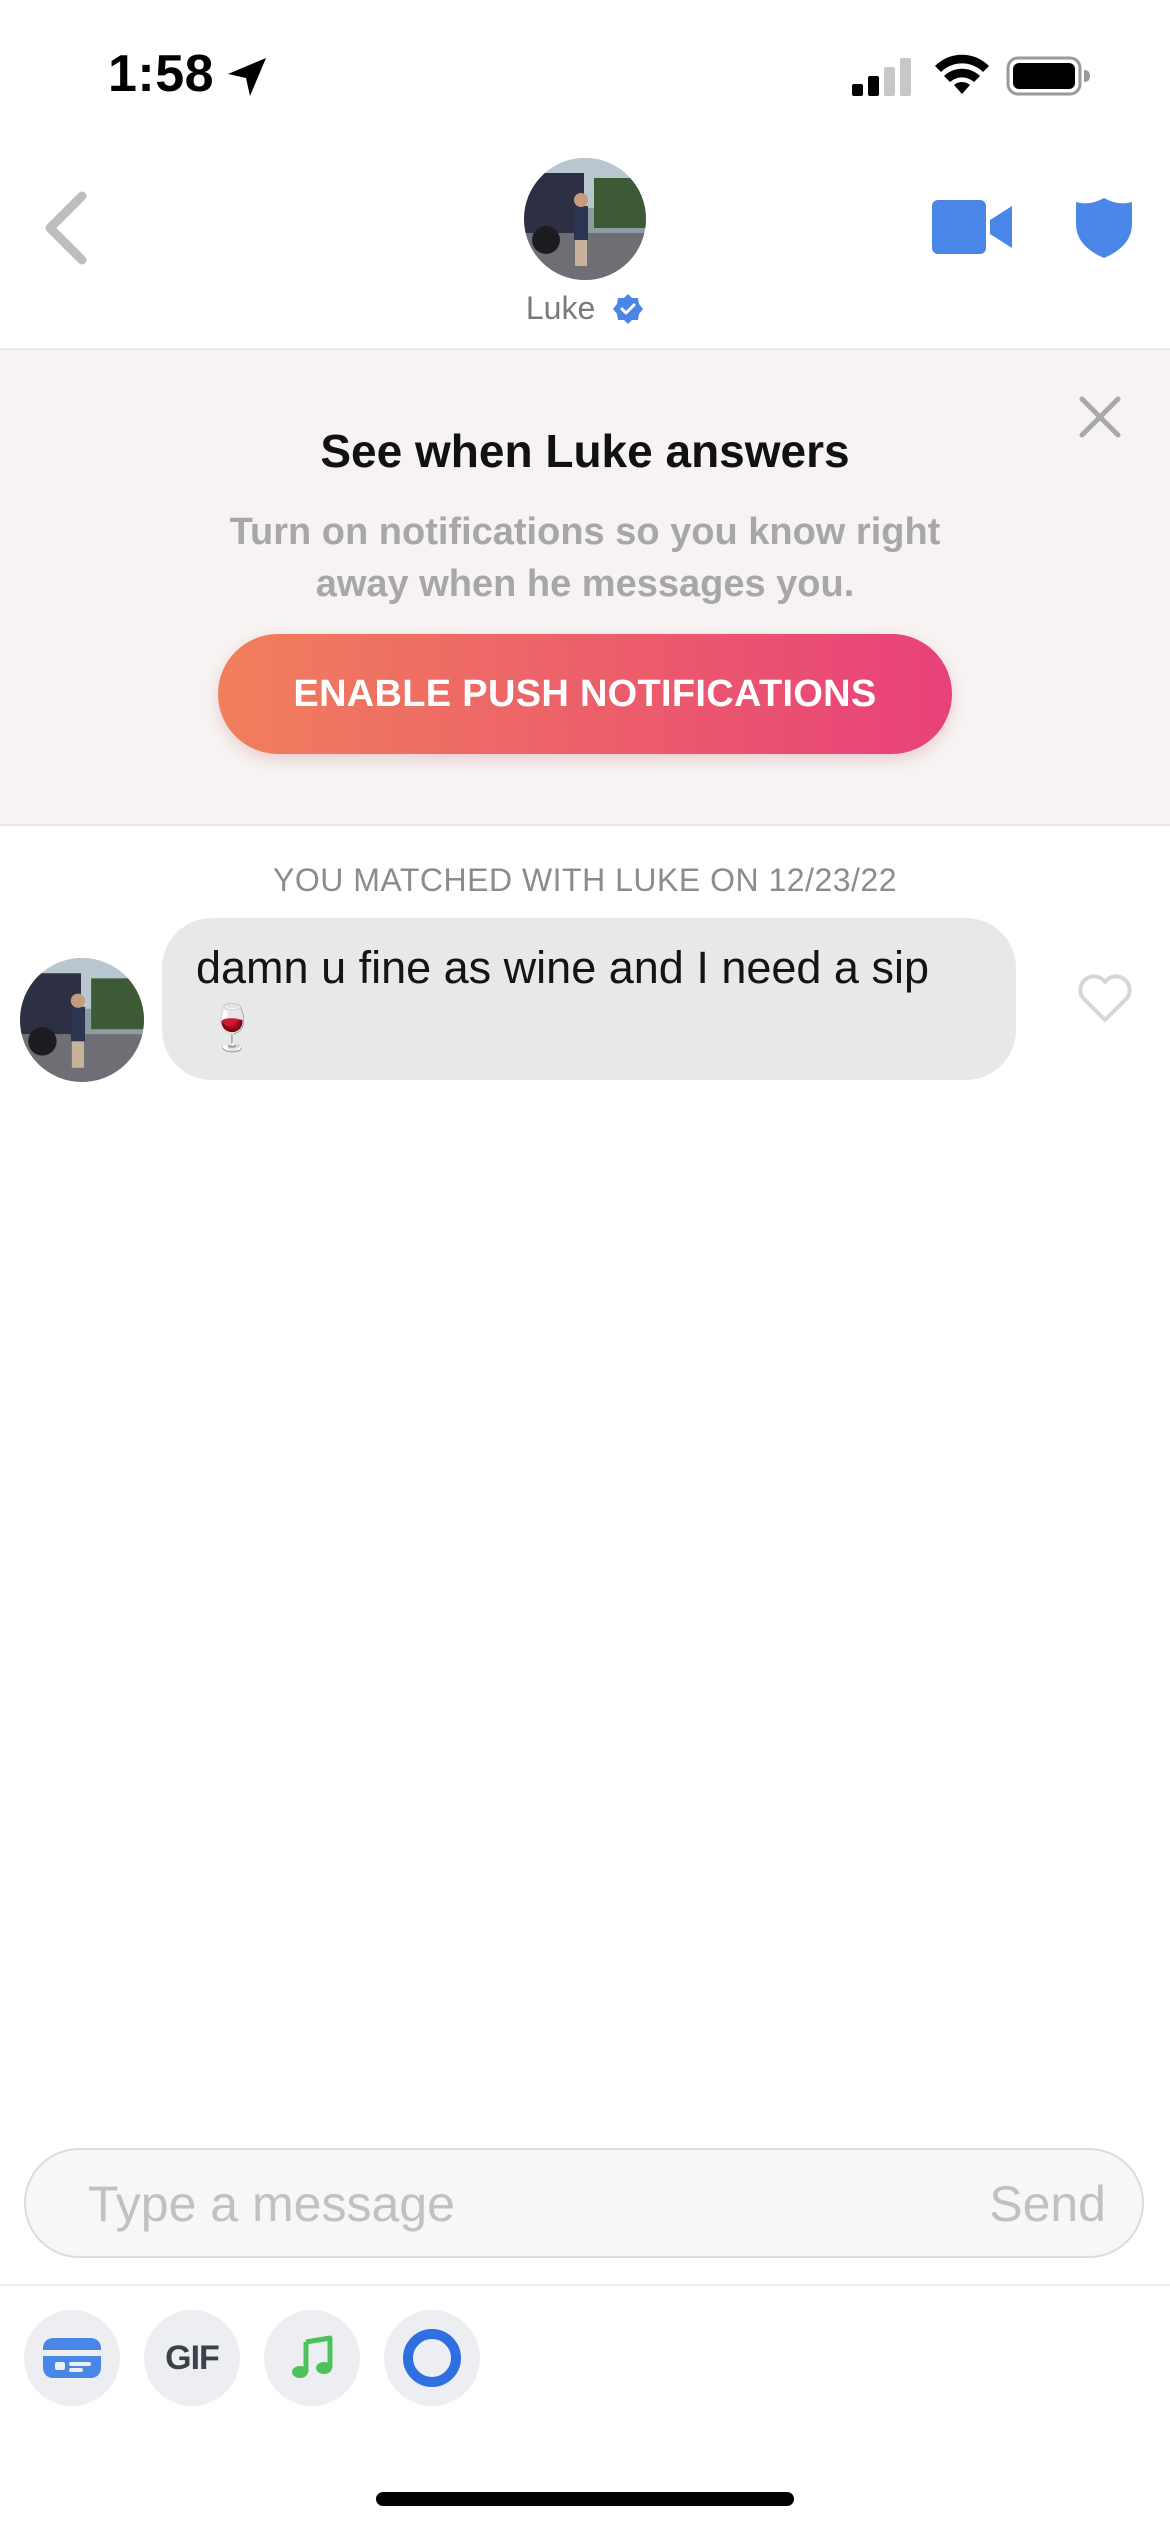 The image size is (1170, 2532). Describe the element at coordinates (66, 228) in the screenshot. I see `back-chevron-icon` at that location.